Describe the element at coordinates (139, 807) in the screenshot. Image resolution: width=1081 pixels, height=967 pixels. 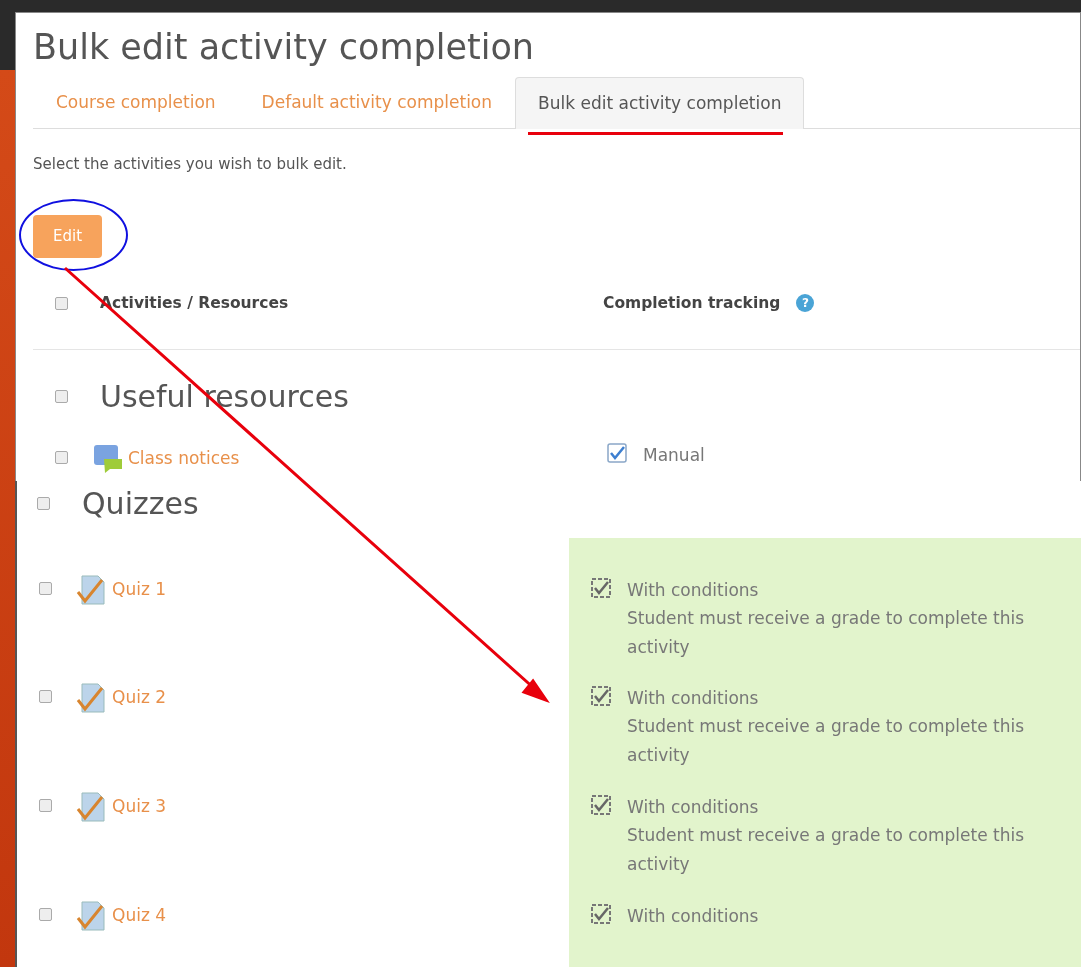
I see `activity-link: Quiz 3` at that location.